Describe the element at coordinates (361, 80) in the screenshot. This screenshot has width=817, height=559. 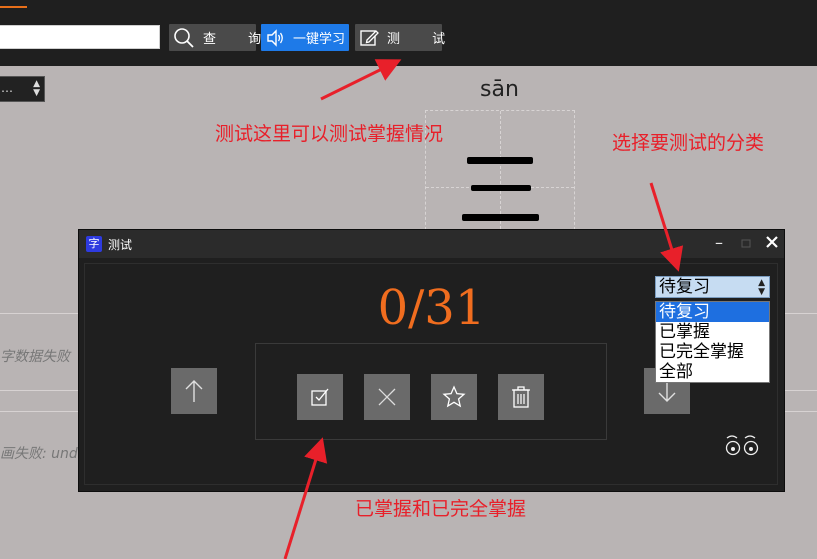
I see `arrow-to-test-button` at that location.